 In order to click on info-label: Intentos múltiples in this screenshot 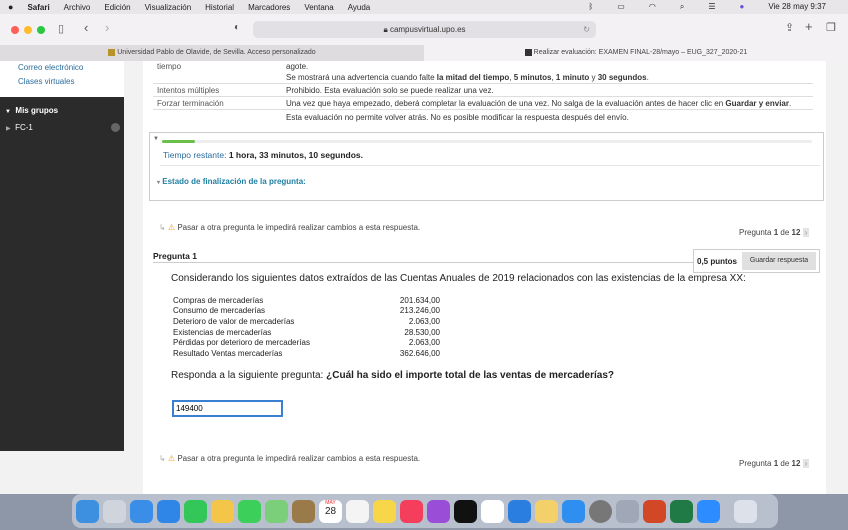, I will do `click(188, 90)`.